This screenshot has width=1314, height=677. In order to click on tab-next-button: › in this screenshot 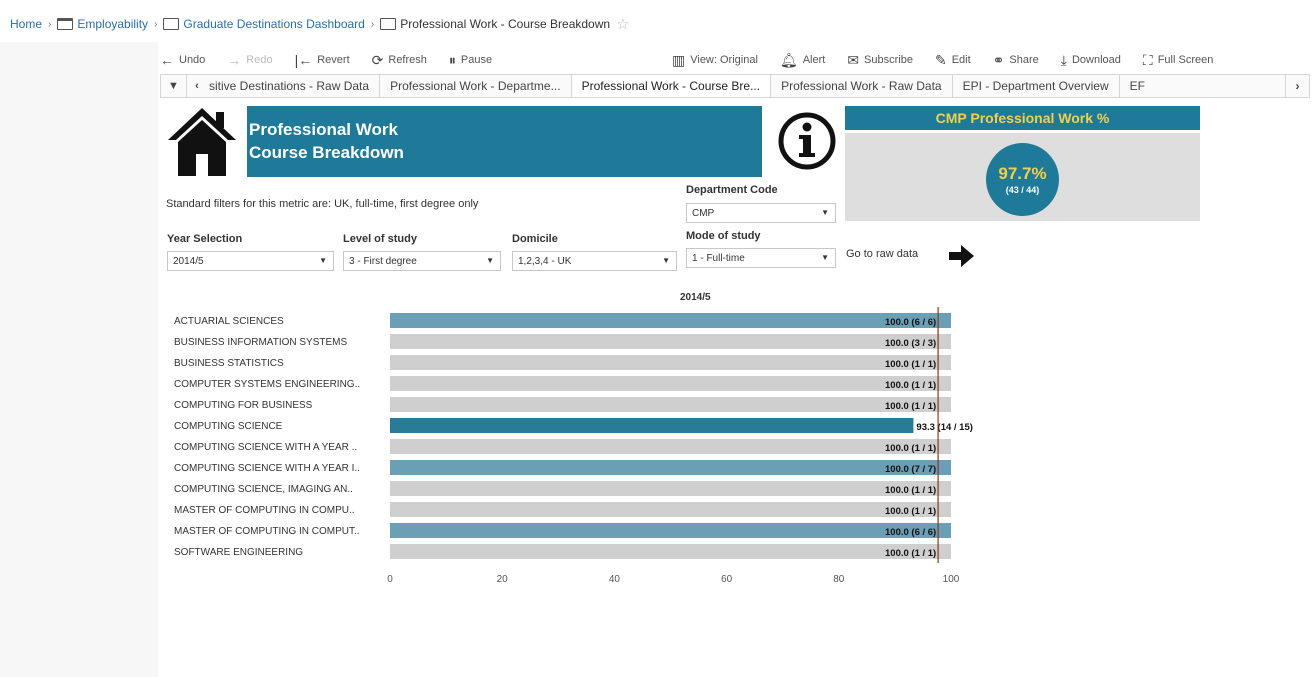, I will do `click(1297, 86)`.